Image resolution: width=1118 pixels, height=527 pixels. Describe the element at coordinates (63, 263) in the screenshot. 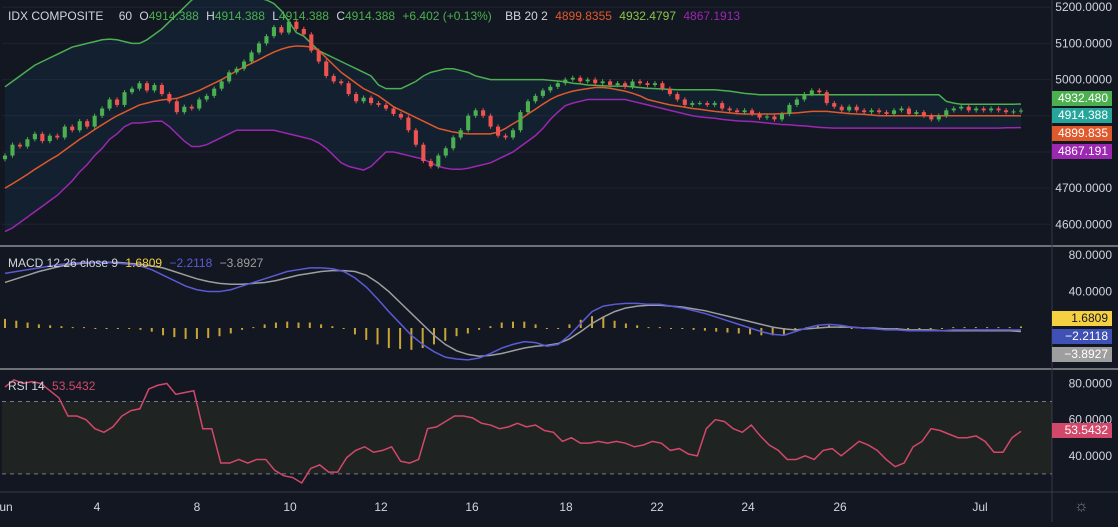

I see `macd-label: MACD 12 26 close 9` at that location.